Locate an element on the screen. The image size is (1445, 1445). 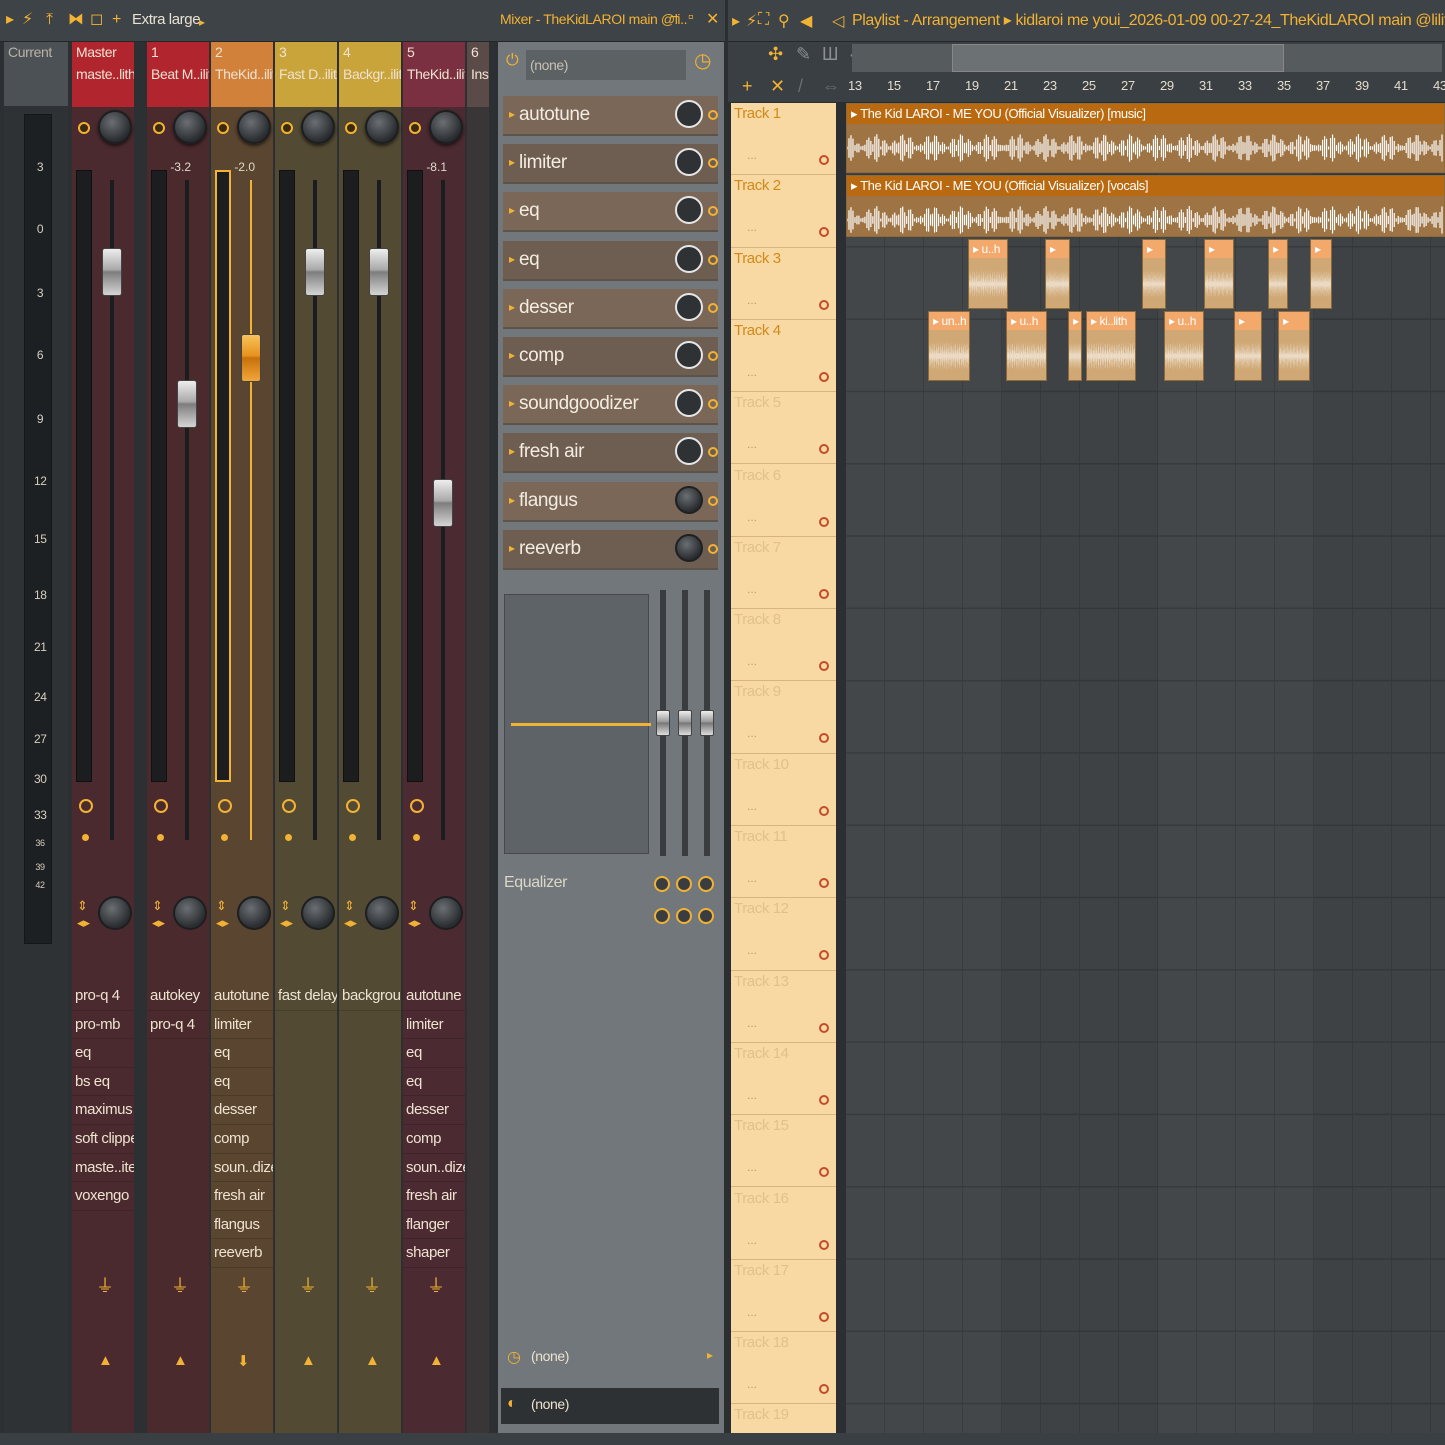
fx-slot-name: flangus is located at coordinates (548, 501).